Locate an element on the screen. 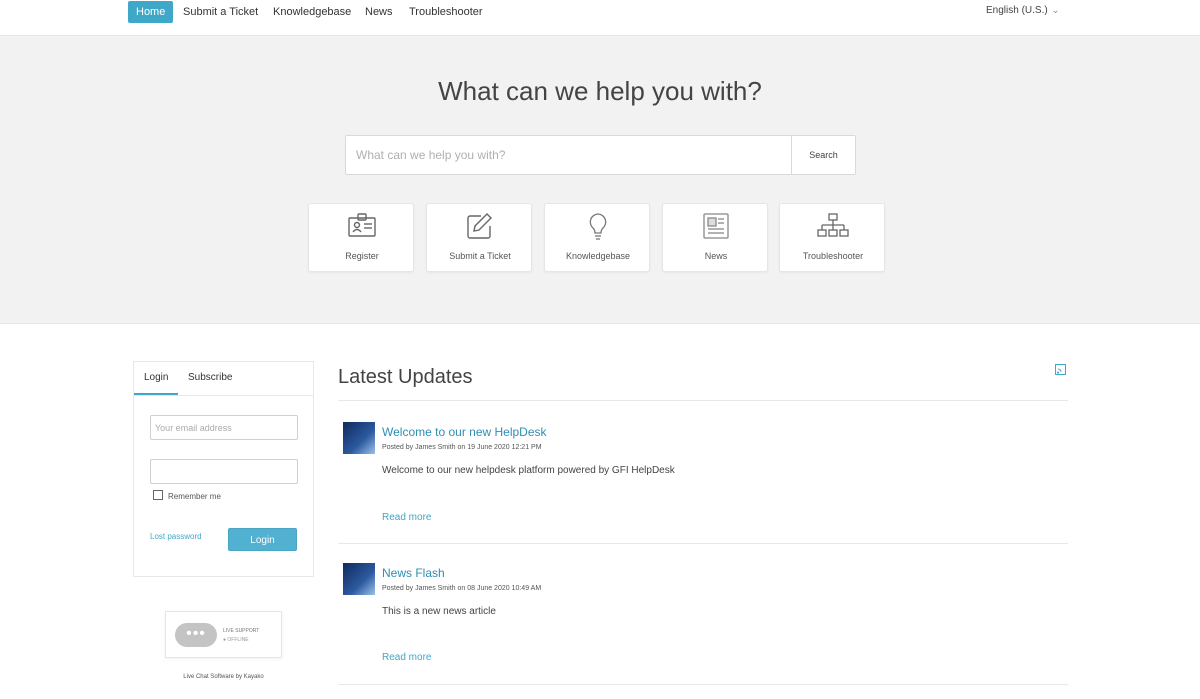 The image size is (1200, 699). tile-label: News is located at coordinates (716, 256).